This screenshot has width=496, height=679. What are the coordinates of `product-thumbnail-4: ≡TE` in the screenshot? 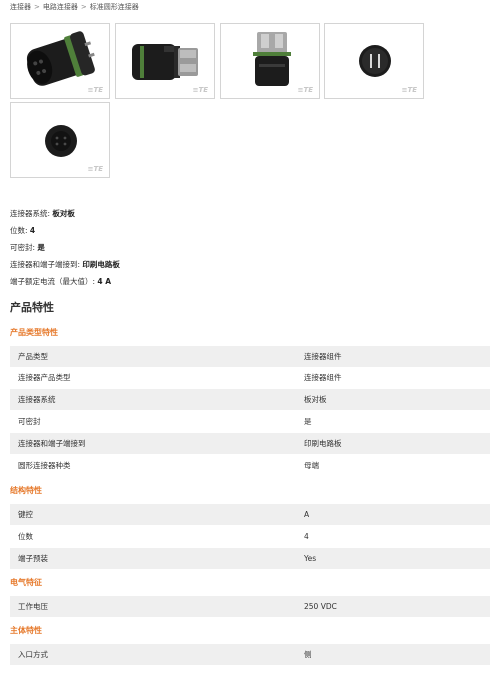 It's located at (374, 61).